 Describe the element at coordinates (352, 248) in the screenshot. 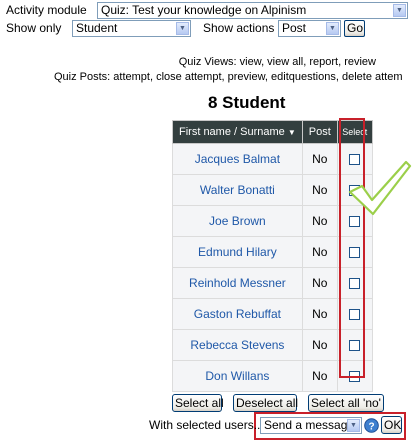

I see `select-column-highlight` at that location.